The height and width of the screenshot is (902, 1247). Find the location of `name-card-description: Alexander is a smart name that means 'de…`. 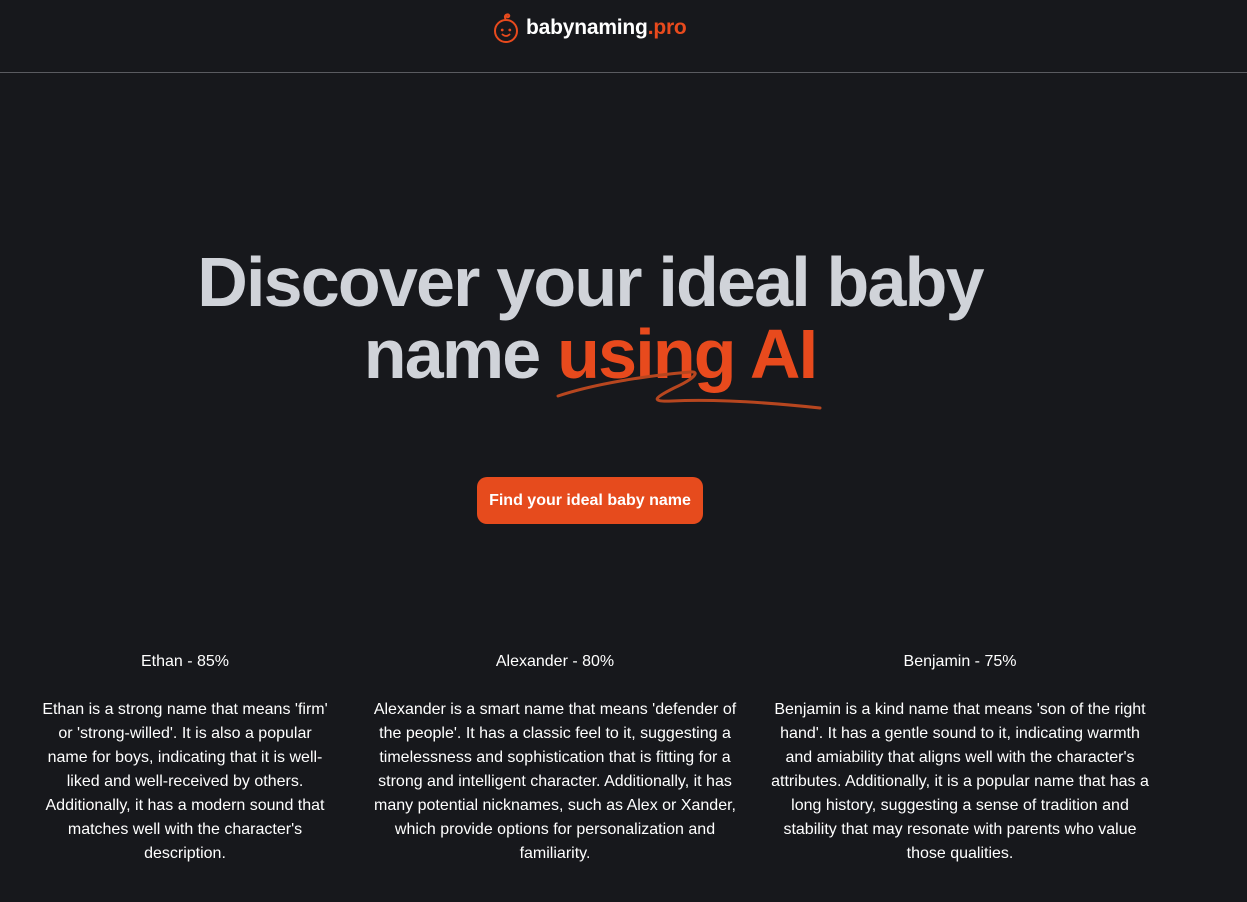

name-card-description: Alexander is a smart name that means 'de… is located at coordinates (555, 781).